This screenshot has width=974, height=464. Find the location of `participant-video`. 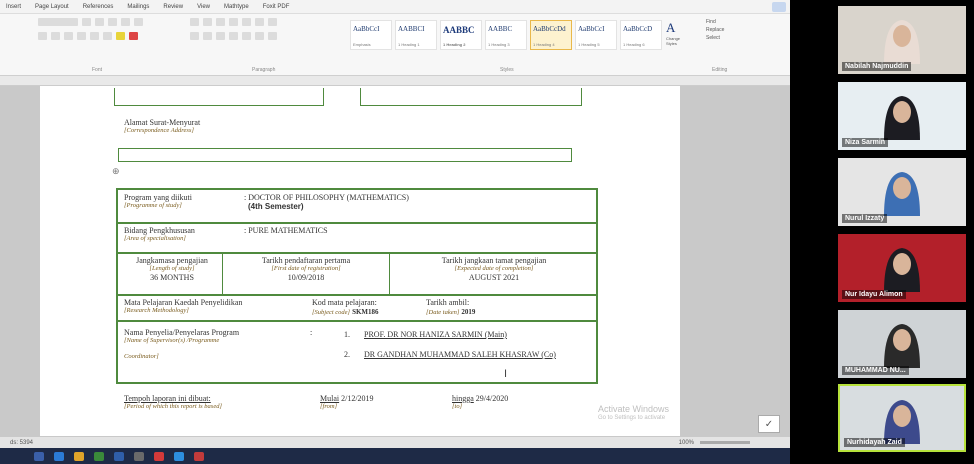

participant-video is located at coordinates (902, 191).